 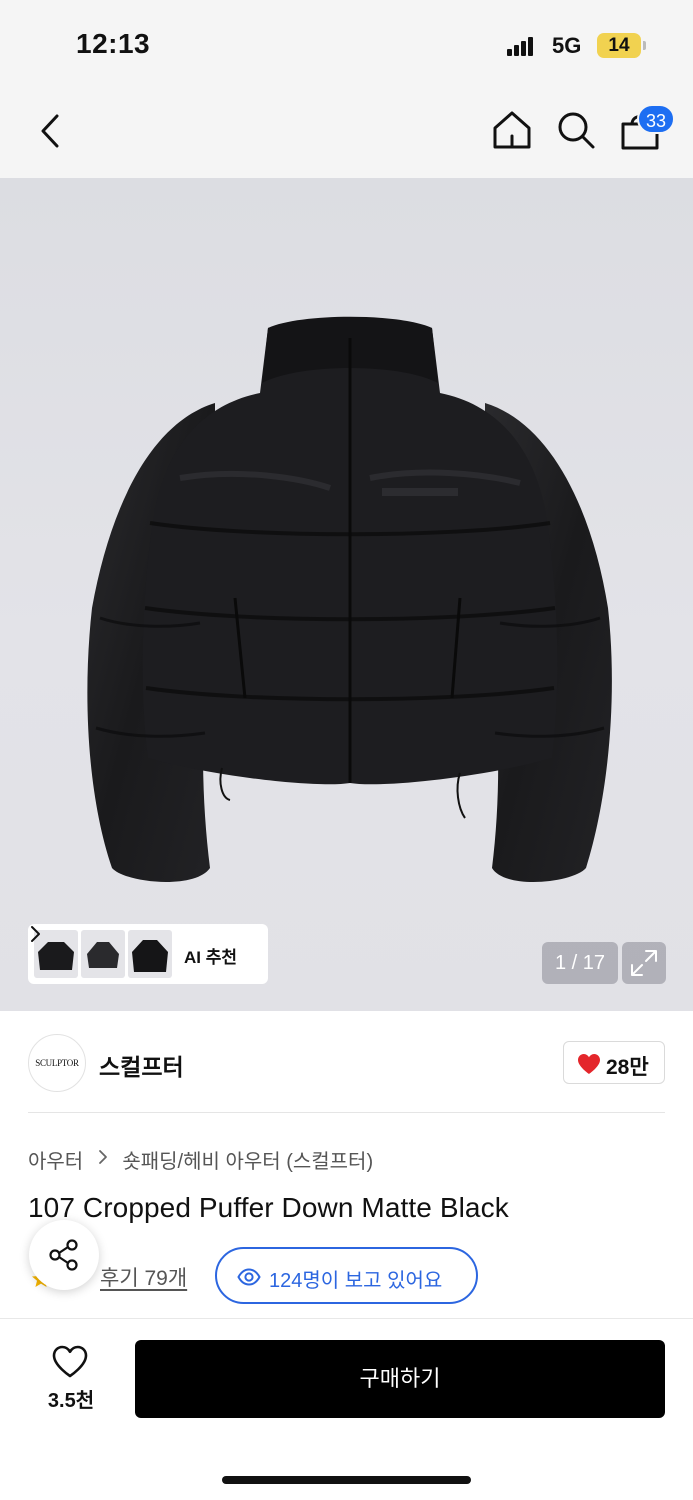 I want to click on viewers-pill: 124명이 보고 있어요, so click(x=346, y=1275).